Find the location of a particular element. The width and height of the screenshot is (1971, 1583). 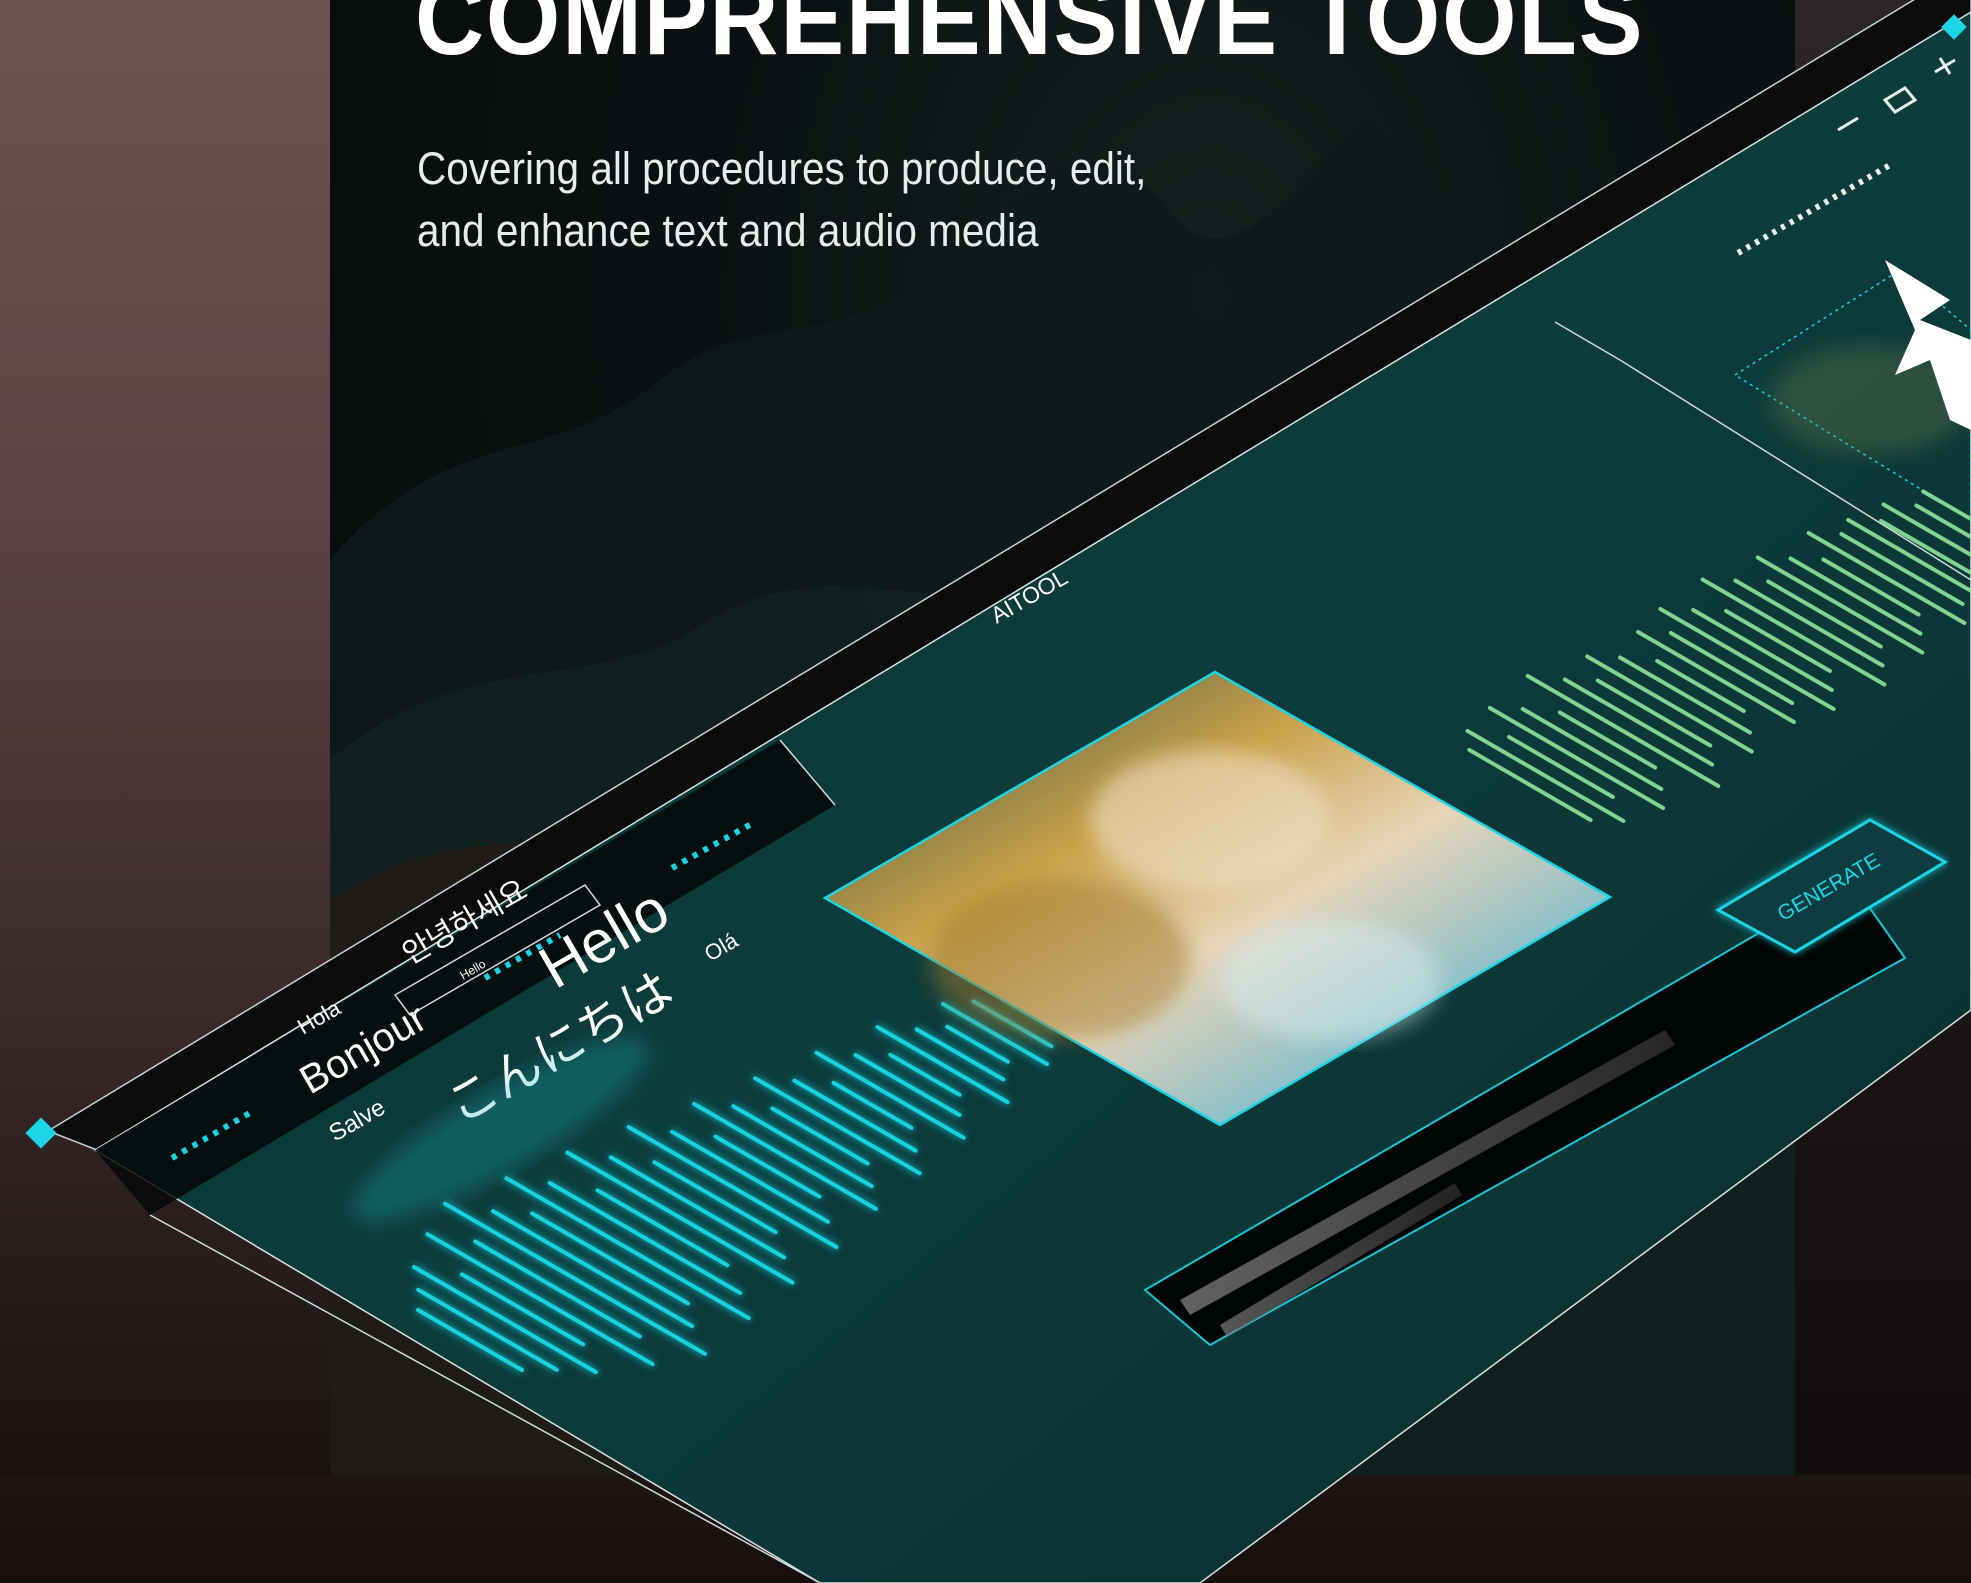

corner-handle is located at coordinates (41, 1133).